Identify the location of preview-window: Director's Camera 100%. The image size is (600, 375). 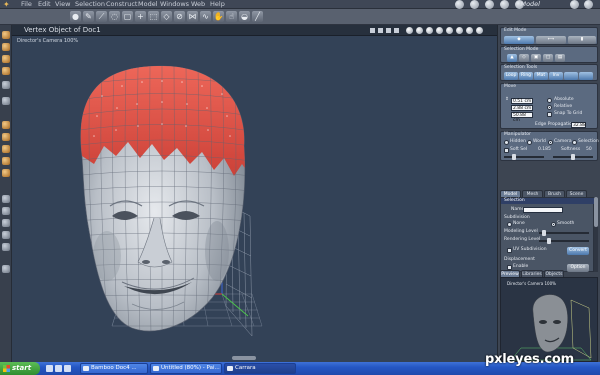
(549, 319).